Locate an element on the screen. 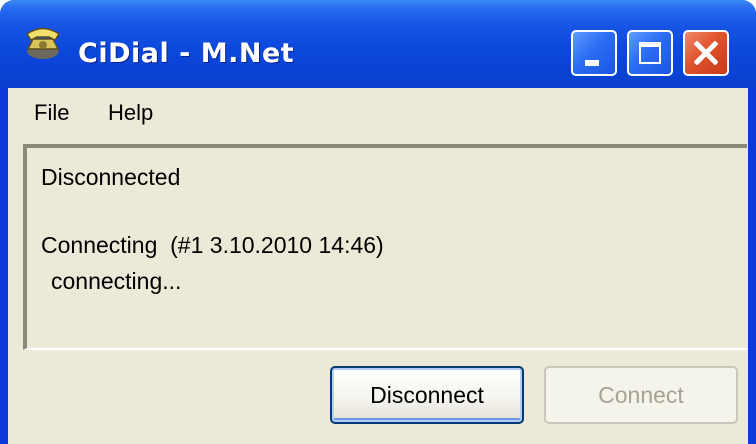 This screenshot has width=756, height=444. status-line: Disconnected is located at coordinates (111, 177).